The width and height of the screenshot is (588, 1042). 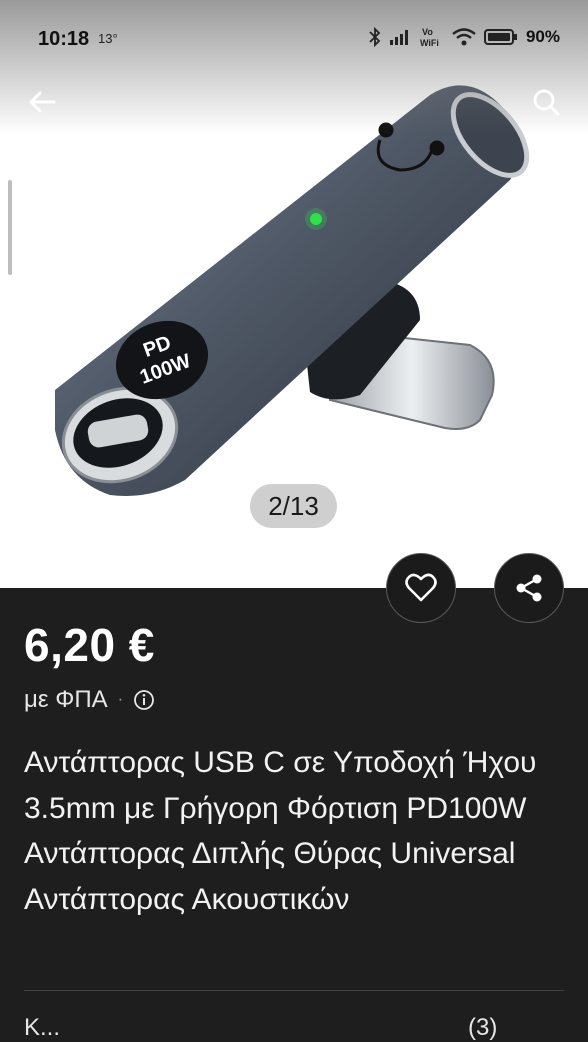 I want to click on share-icon, so click(x=529, y=588).